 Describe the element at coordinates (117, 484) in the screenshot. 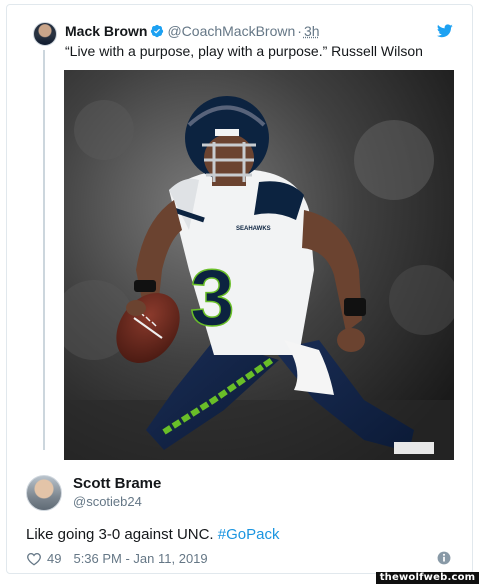

I see `author-name: Scott Brame` at that location.